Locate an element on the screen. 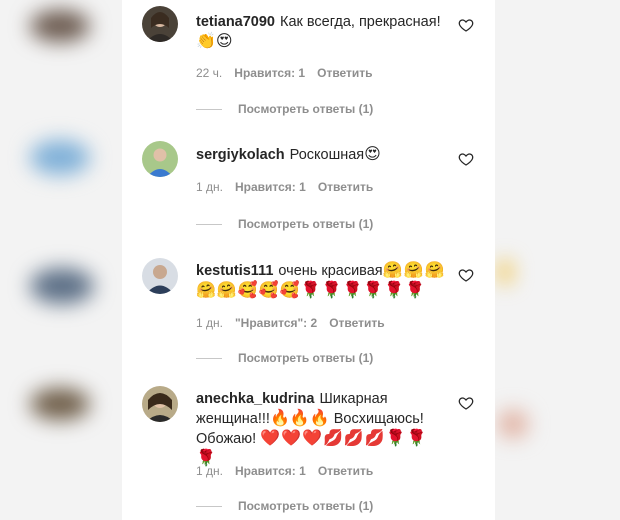 This screenshot has height=520, width=620. username: sergiykolach is located at coordinates (240, 155).